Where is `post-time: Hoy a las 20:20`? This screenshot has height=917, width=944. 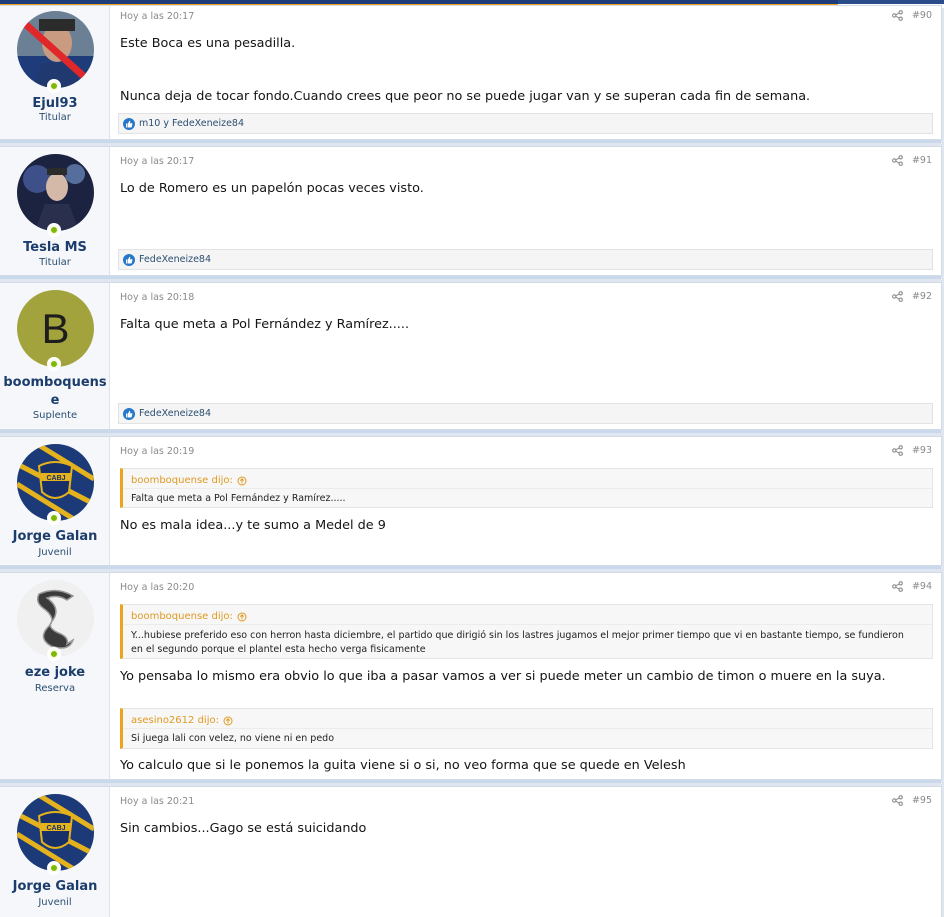 post-time: Hoy a las 20:20 is located at coordinates (157, 587).